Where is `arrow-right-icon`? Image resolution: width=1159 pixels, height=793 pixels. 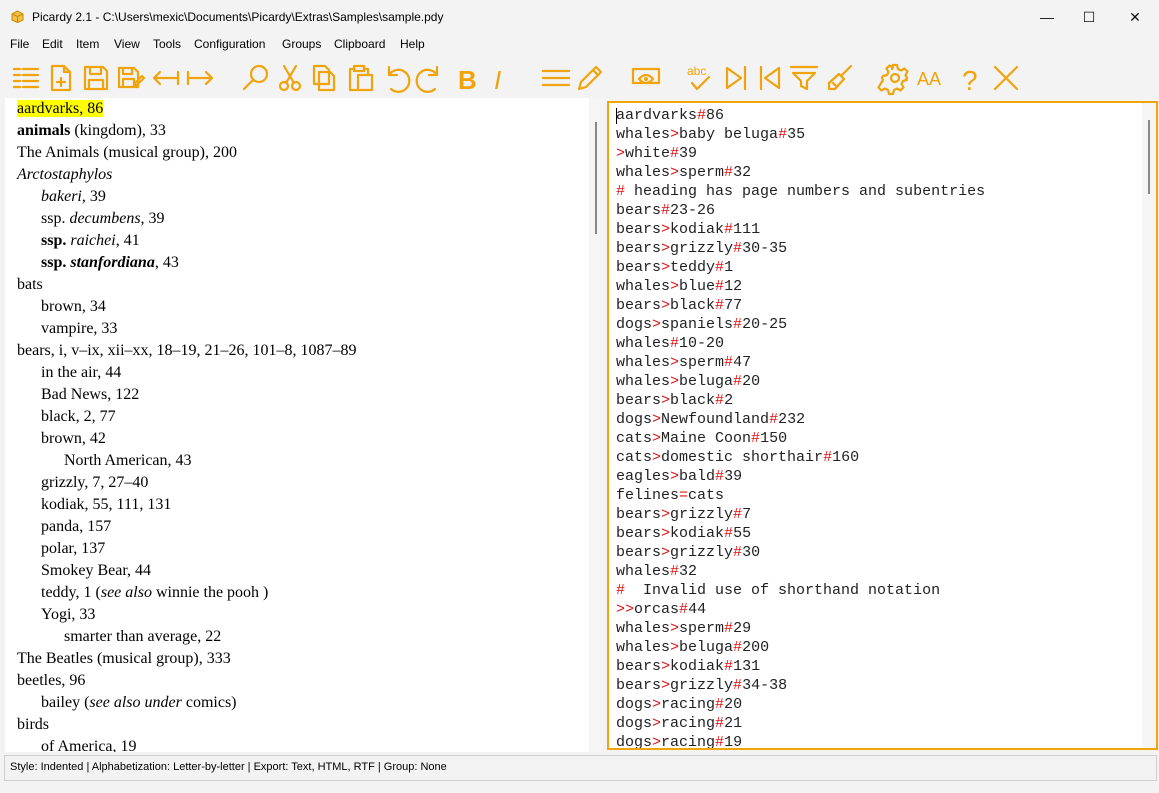
arrow-right-icon is located at coordinates (200, 78).